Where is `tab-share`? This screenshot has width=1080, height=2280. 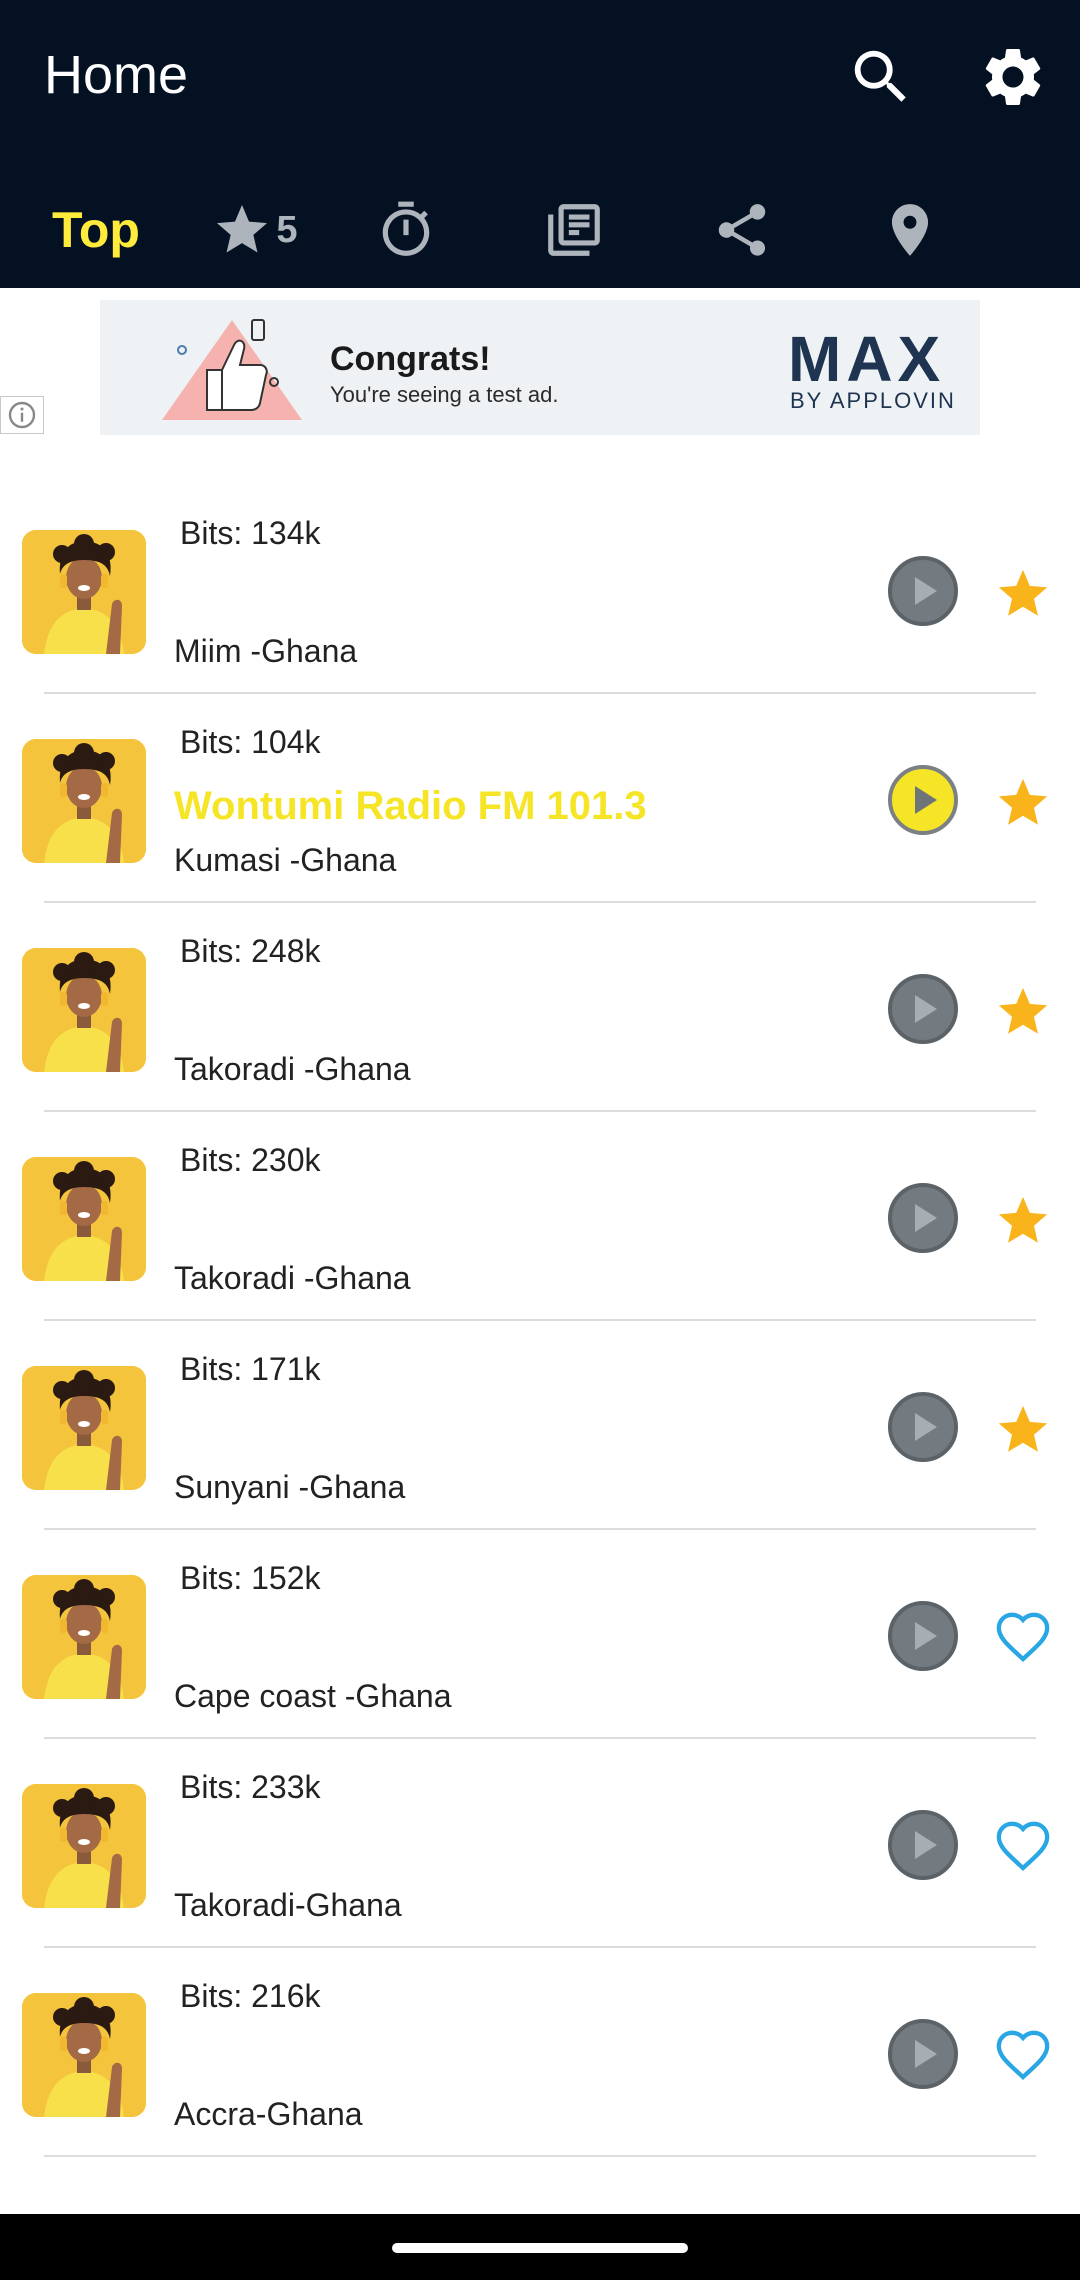
tab-share is located at coordinates (742, 230).